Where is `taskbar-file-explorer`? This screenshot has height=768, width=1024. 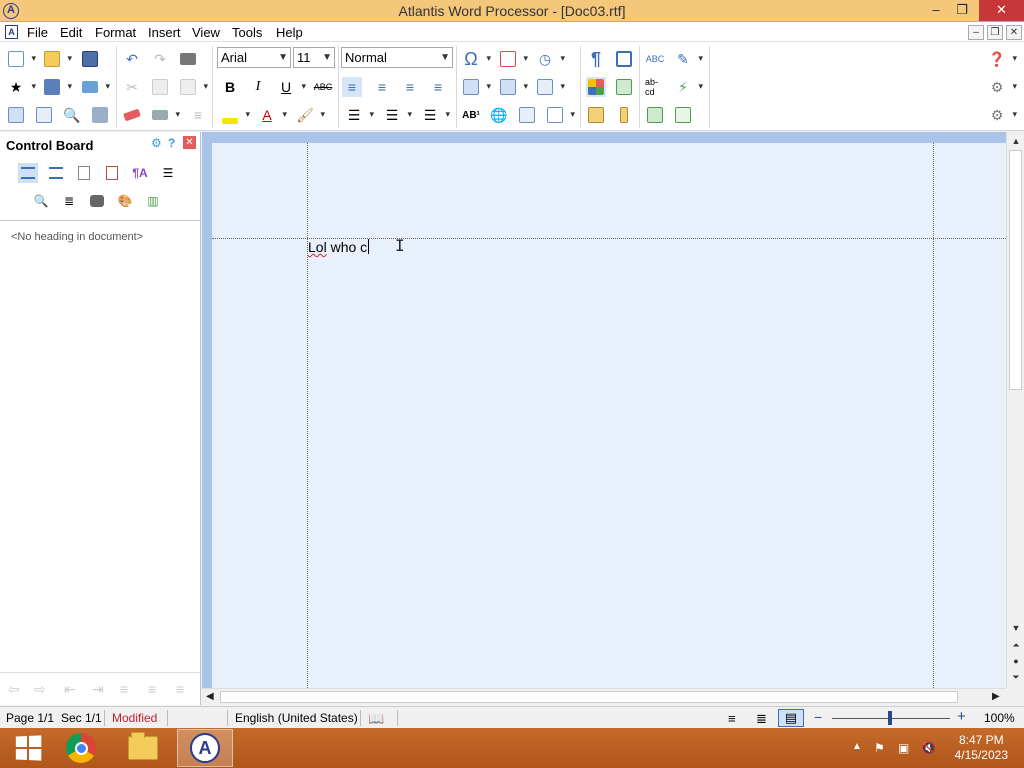 taskbar-file-explorer is located at coordinates (143, 748).